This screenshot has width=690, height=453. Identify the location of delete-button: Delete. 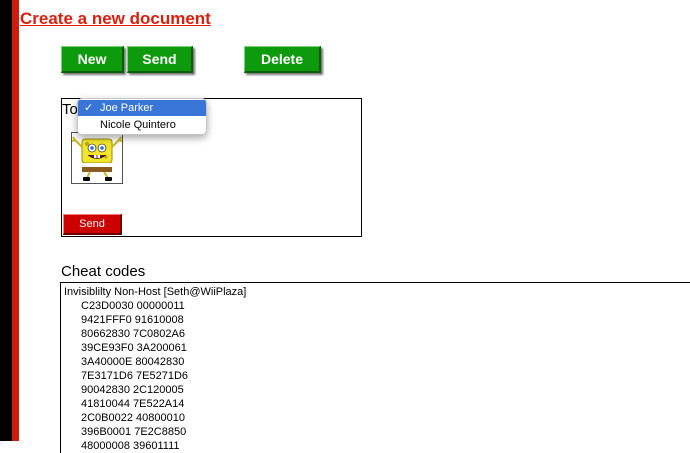
(282, 59).